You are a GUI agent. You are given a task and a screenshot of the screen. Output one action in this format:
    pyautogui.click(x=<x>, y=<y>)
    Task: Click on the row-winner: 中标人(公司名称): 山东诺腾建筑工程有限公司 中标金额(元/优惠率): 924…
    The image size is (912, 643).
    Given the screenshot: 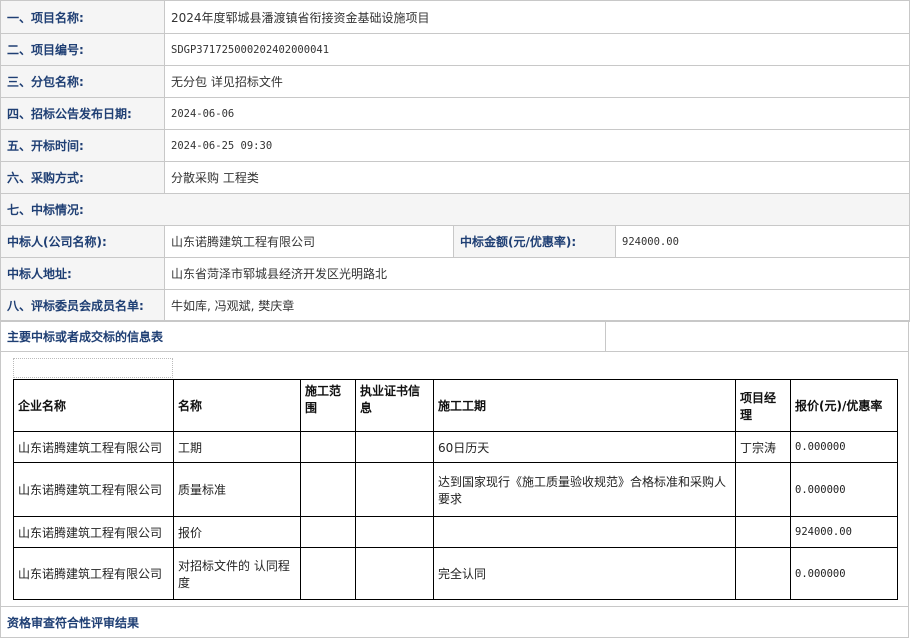 What is the action you would take?
    pyautogui.click(x=455, y=241)
    